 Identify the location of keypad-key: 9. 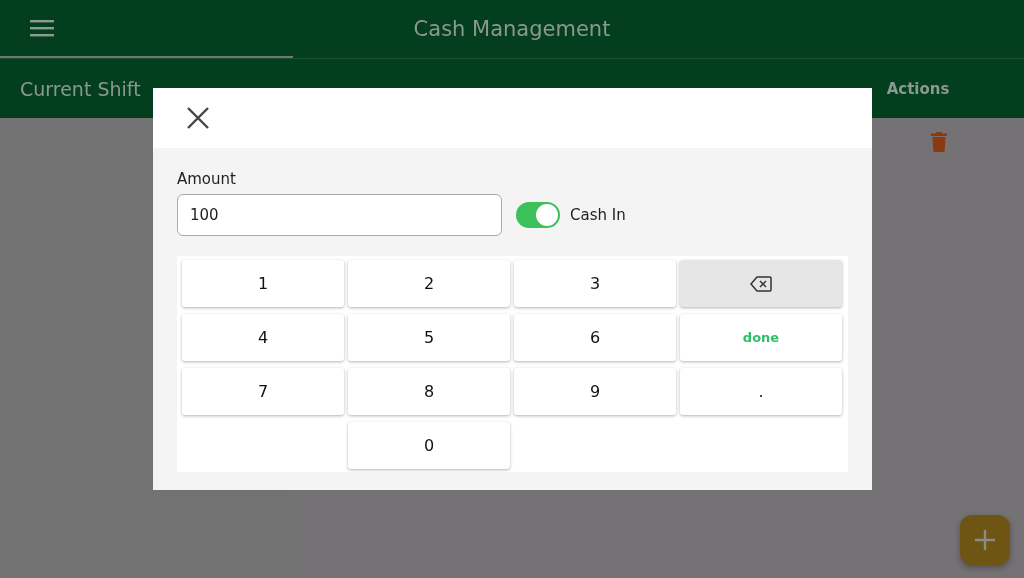
(595, 391).